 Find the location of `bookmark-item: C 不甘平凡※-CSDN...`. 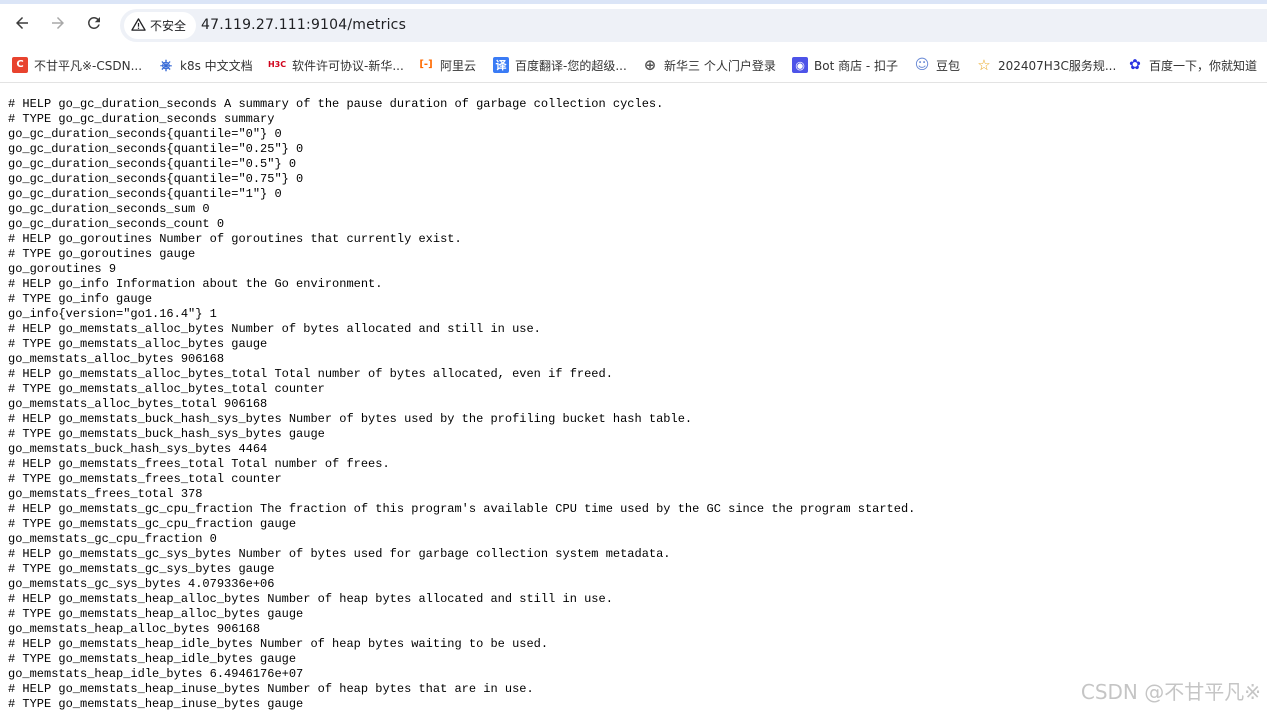

bookmark-item: C 不甘平凡※-CSDN... is located at coordinates (77, 65).